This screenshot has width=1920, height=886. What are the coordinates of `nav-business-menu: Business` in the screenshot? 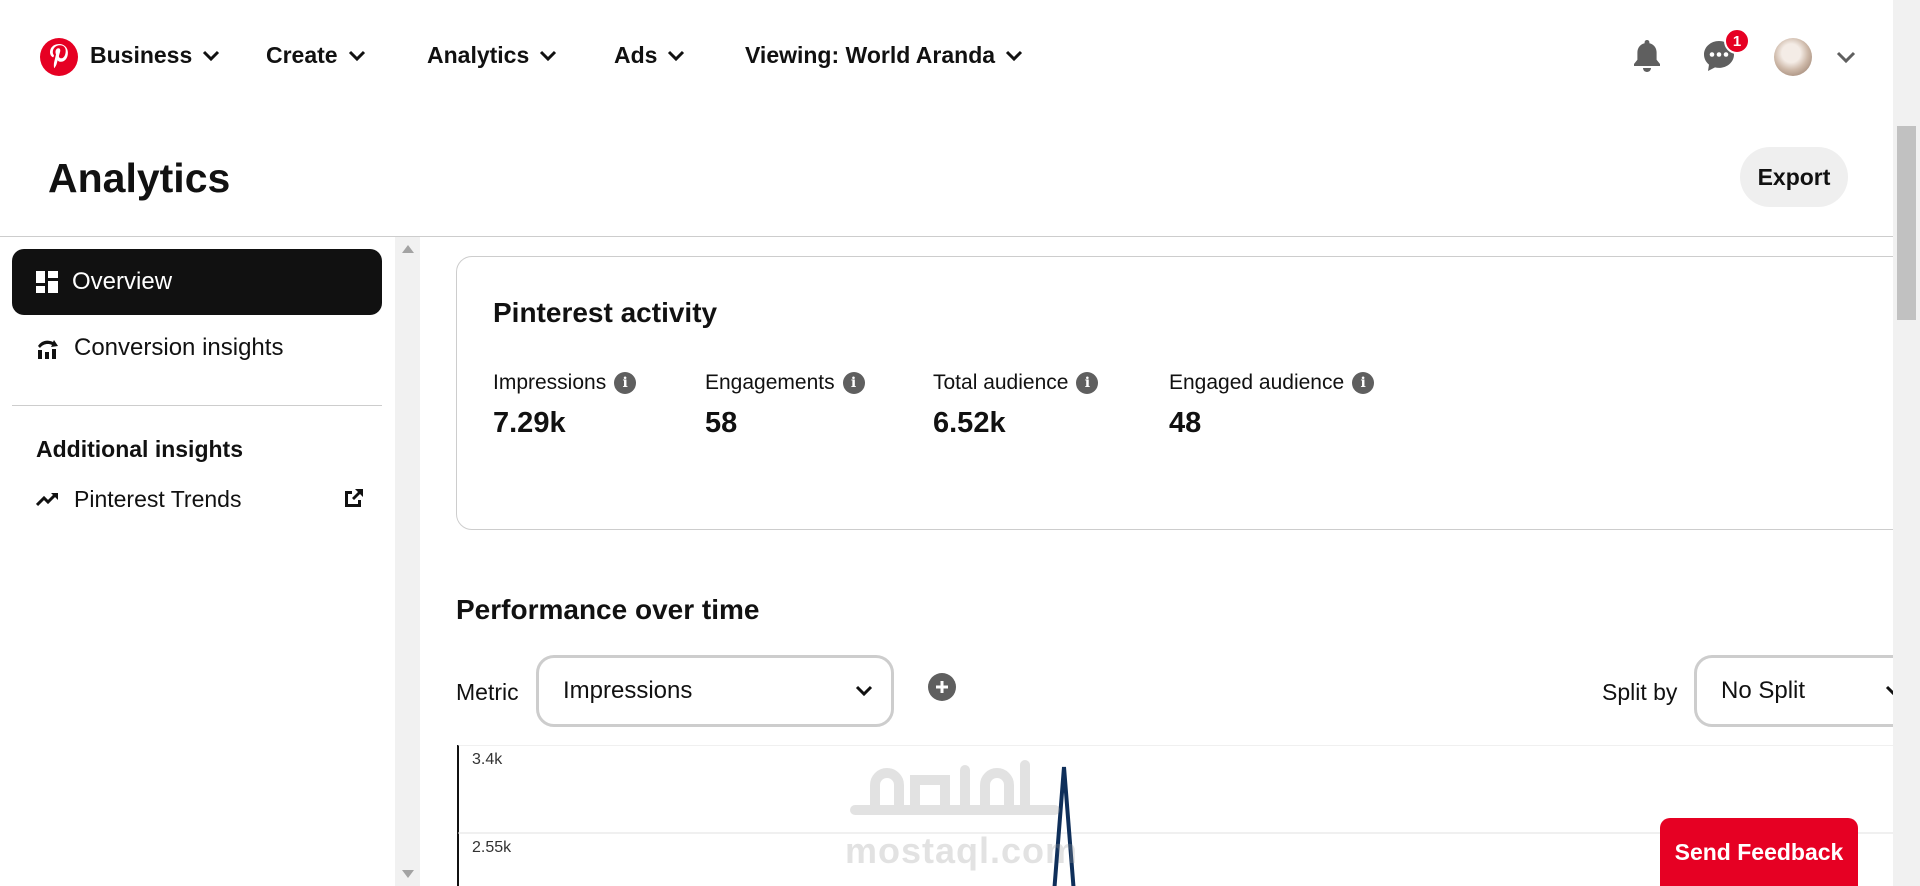 It's located at (155, 55).